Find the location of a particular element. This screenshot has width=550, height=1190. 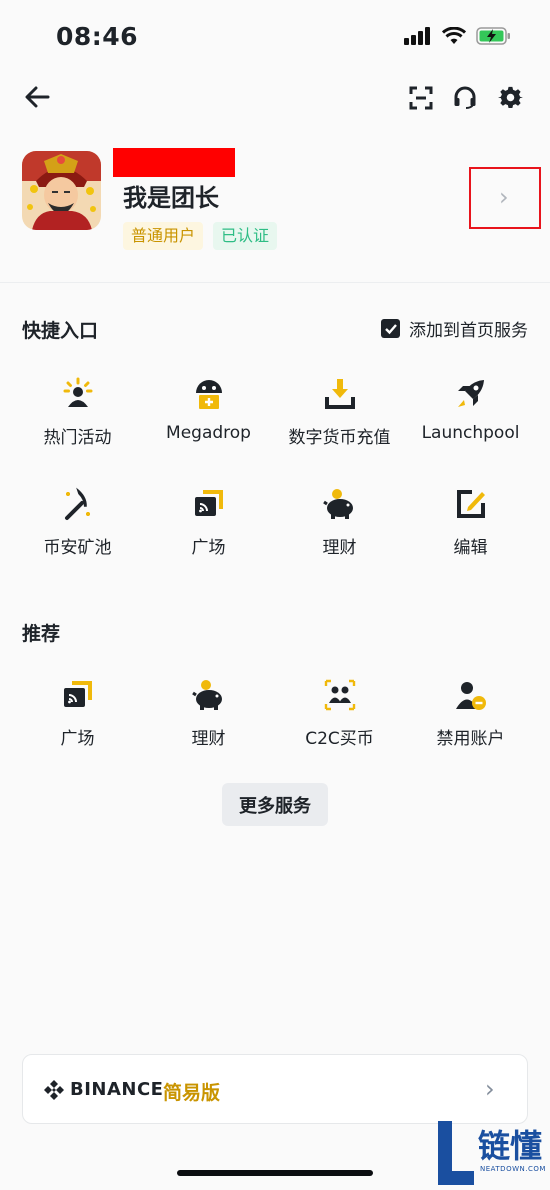

add-to-home-toggle: 添加到首页服务 is located at coordinates (454, 328).